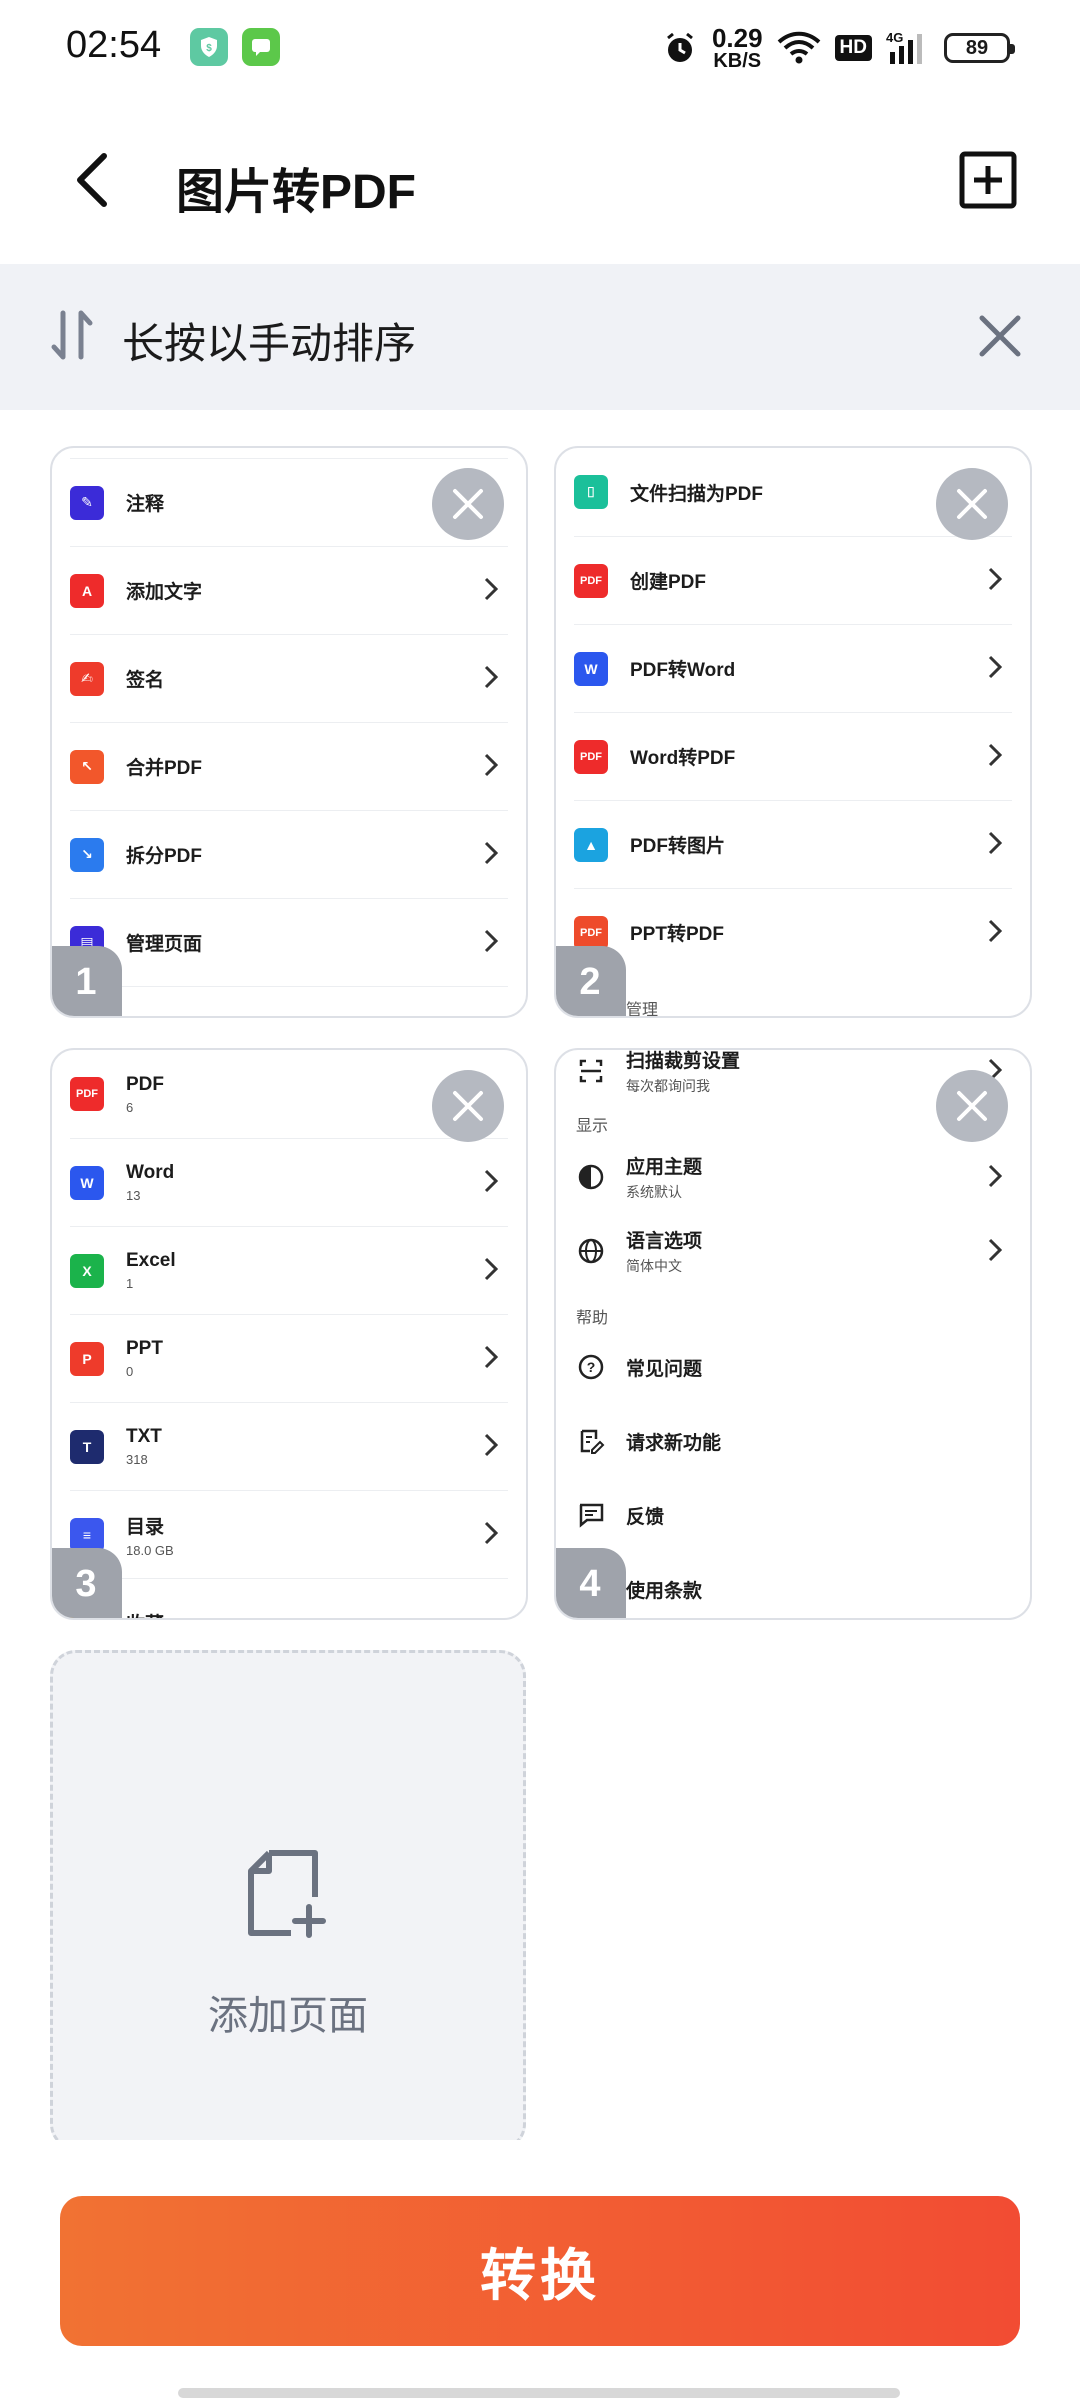 The height and width of the screenshot is (2400, 1080). Describe the element at coordinates (664, 1591) in the screenshot. I see `setting-label: 使用条款` at that location.